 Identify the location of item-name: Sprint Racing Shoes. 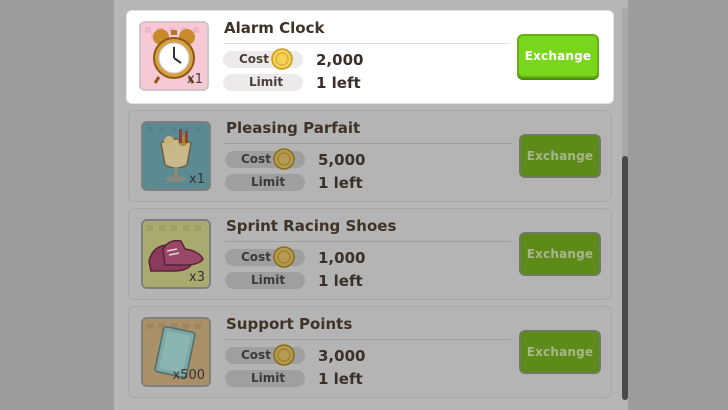
(311, 226).